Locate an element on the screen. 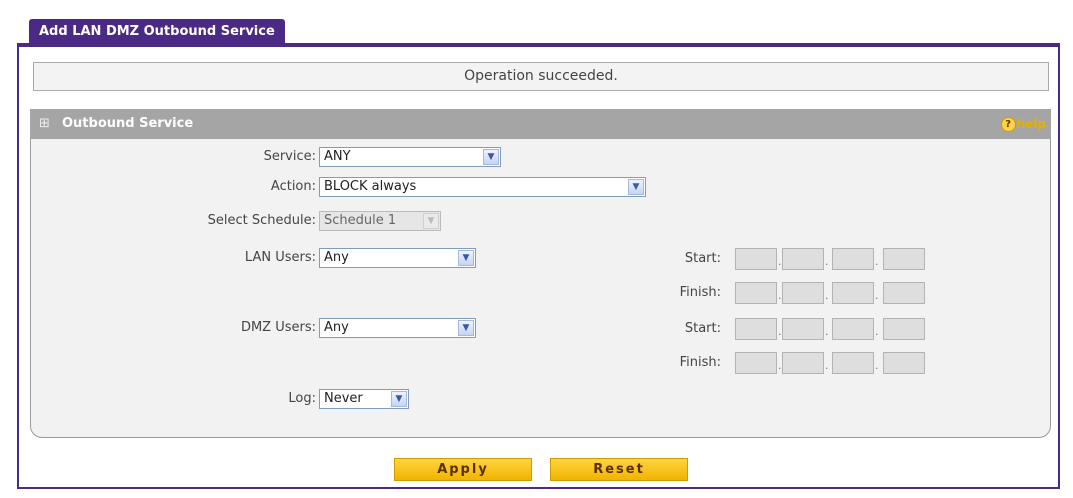 Image resolution: width=1073 pixels, height=498 pixels. dmz-users-select: Any ▼ is located at coordinates (397, 328).